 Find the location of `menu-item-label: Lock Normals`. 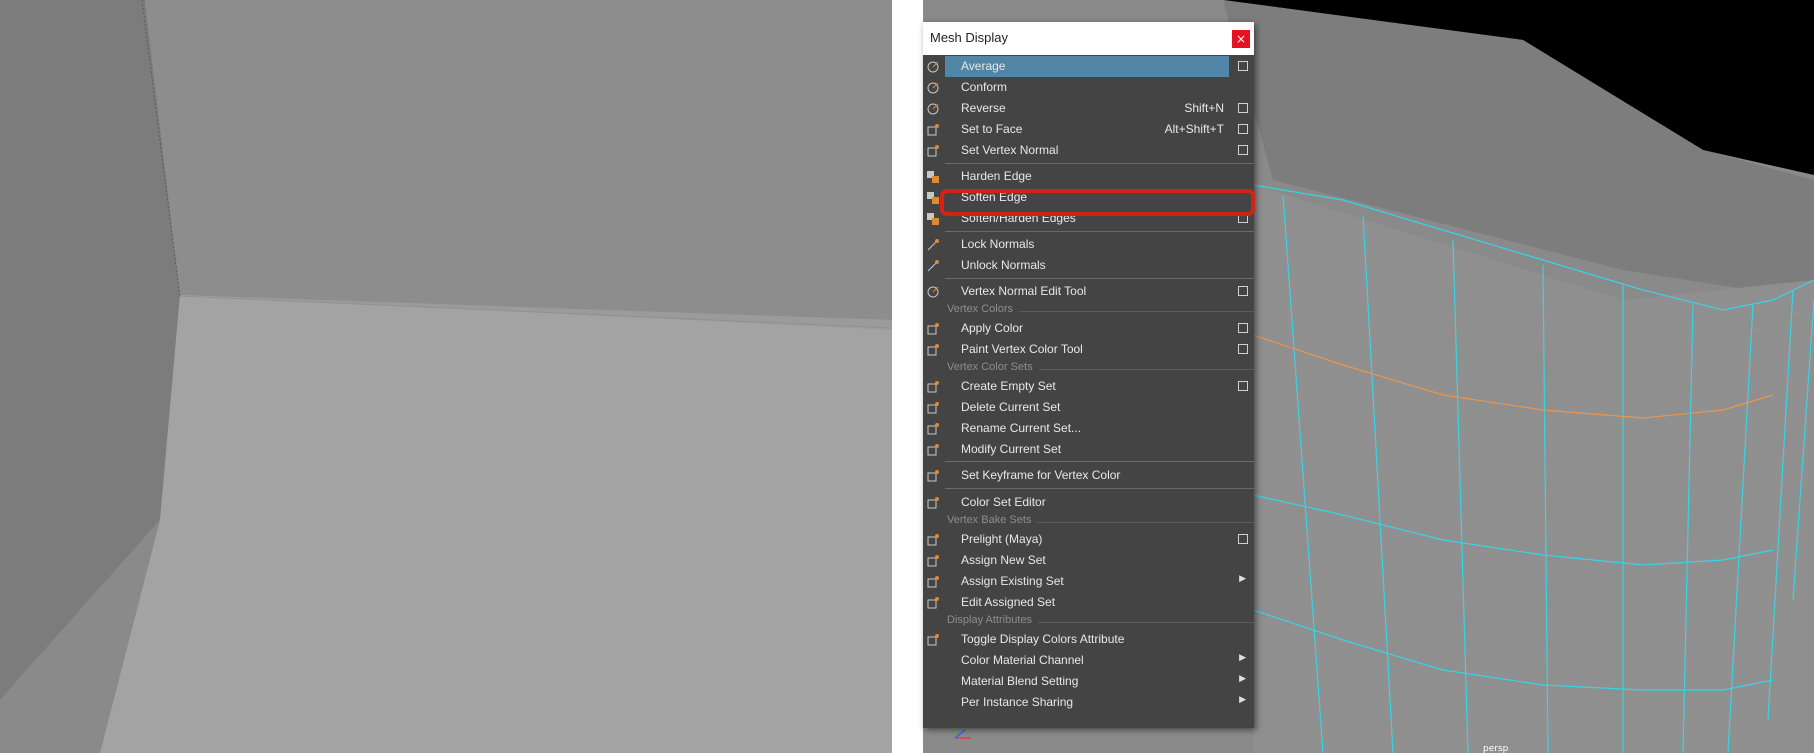

menu-item-label: Lock Normals is located at coordinates (998, 244).